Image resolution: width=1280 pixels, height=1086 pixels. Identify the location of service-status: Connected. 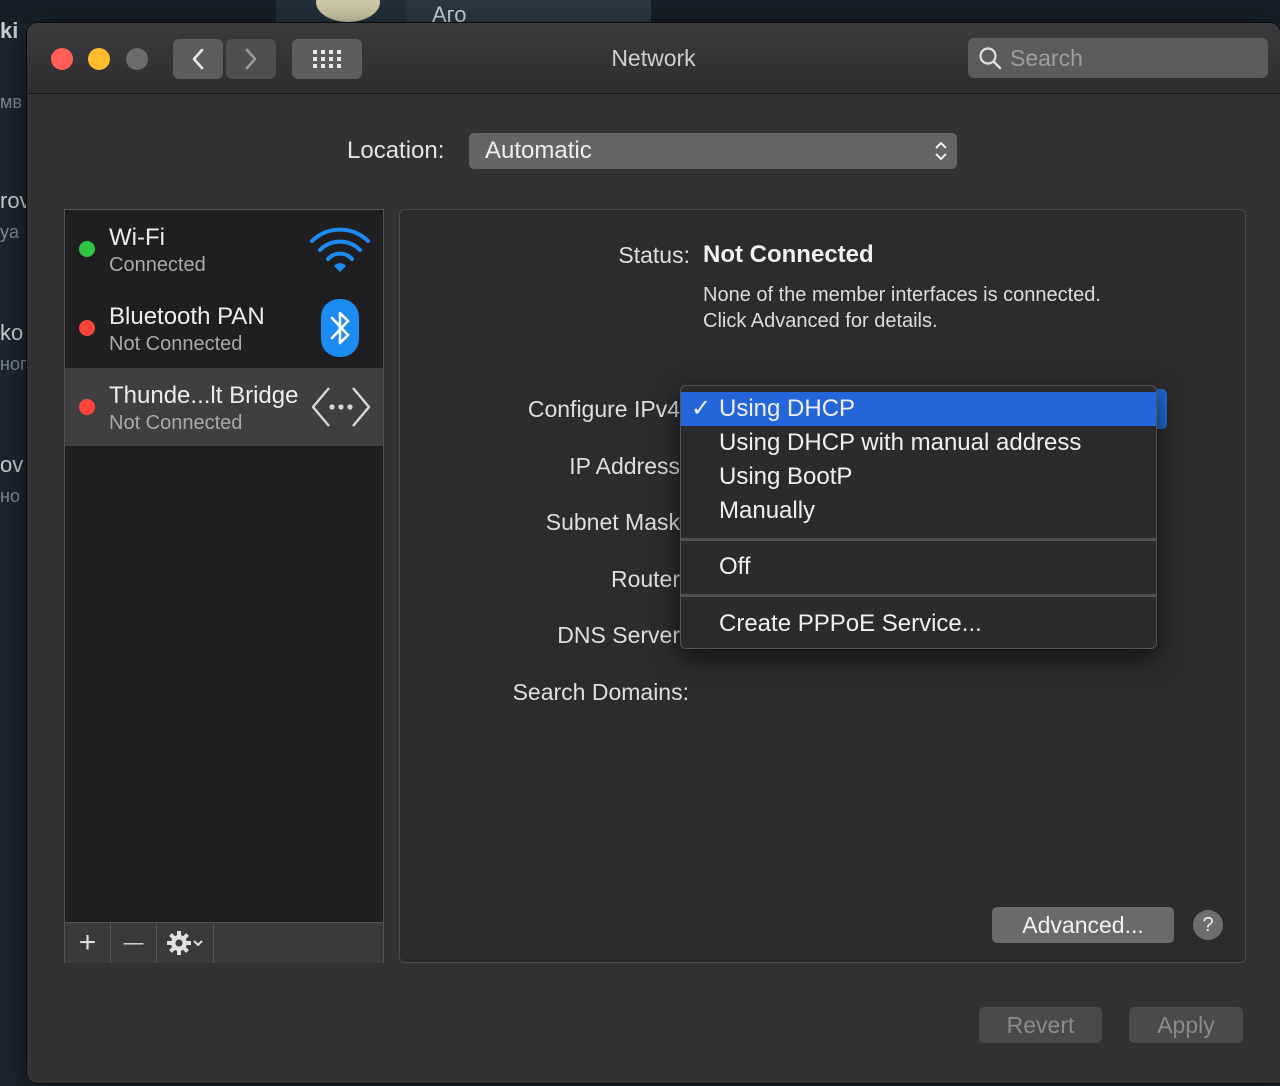
(157, 265).